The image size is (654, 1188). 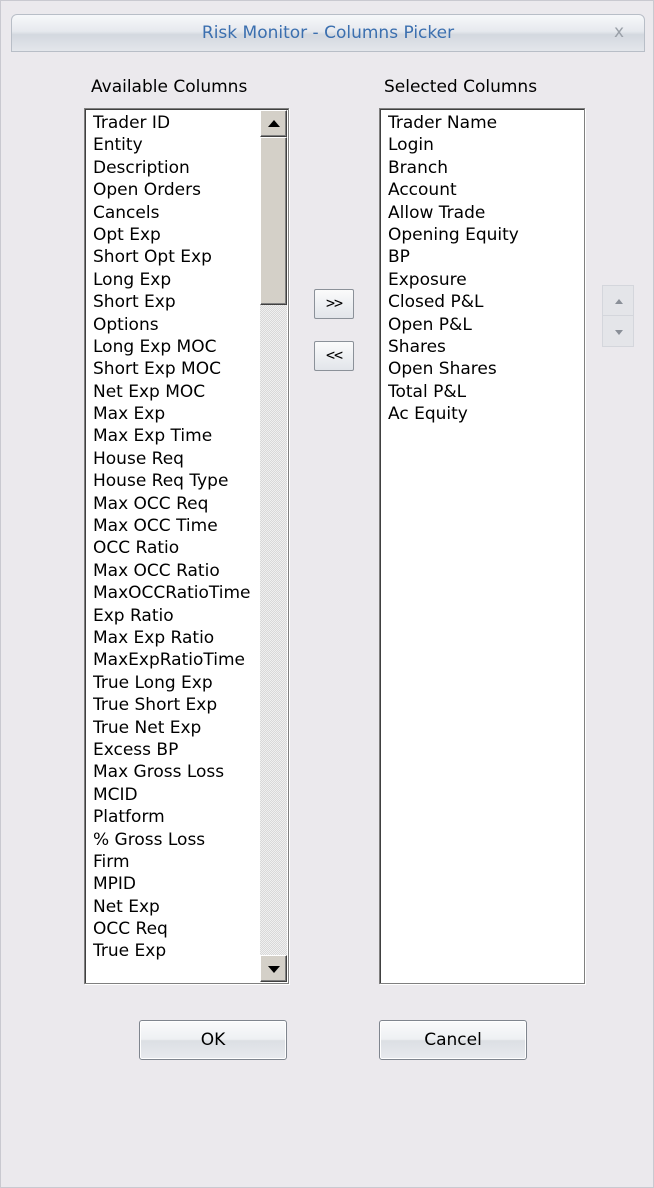 What do you see at coordinates (176, 347) in the screenshot?
I see `list-item: Long Exp MOC` at bounding box center [176, 347].